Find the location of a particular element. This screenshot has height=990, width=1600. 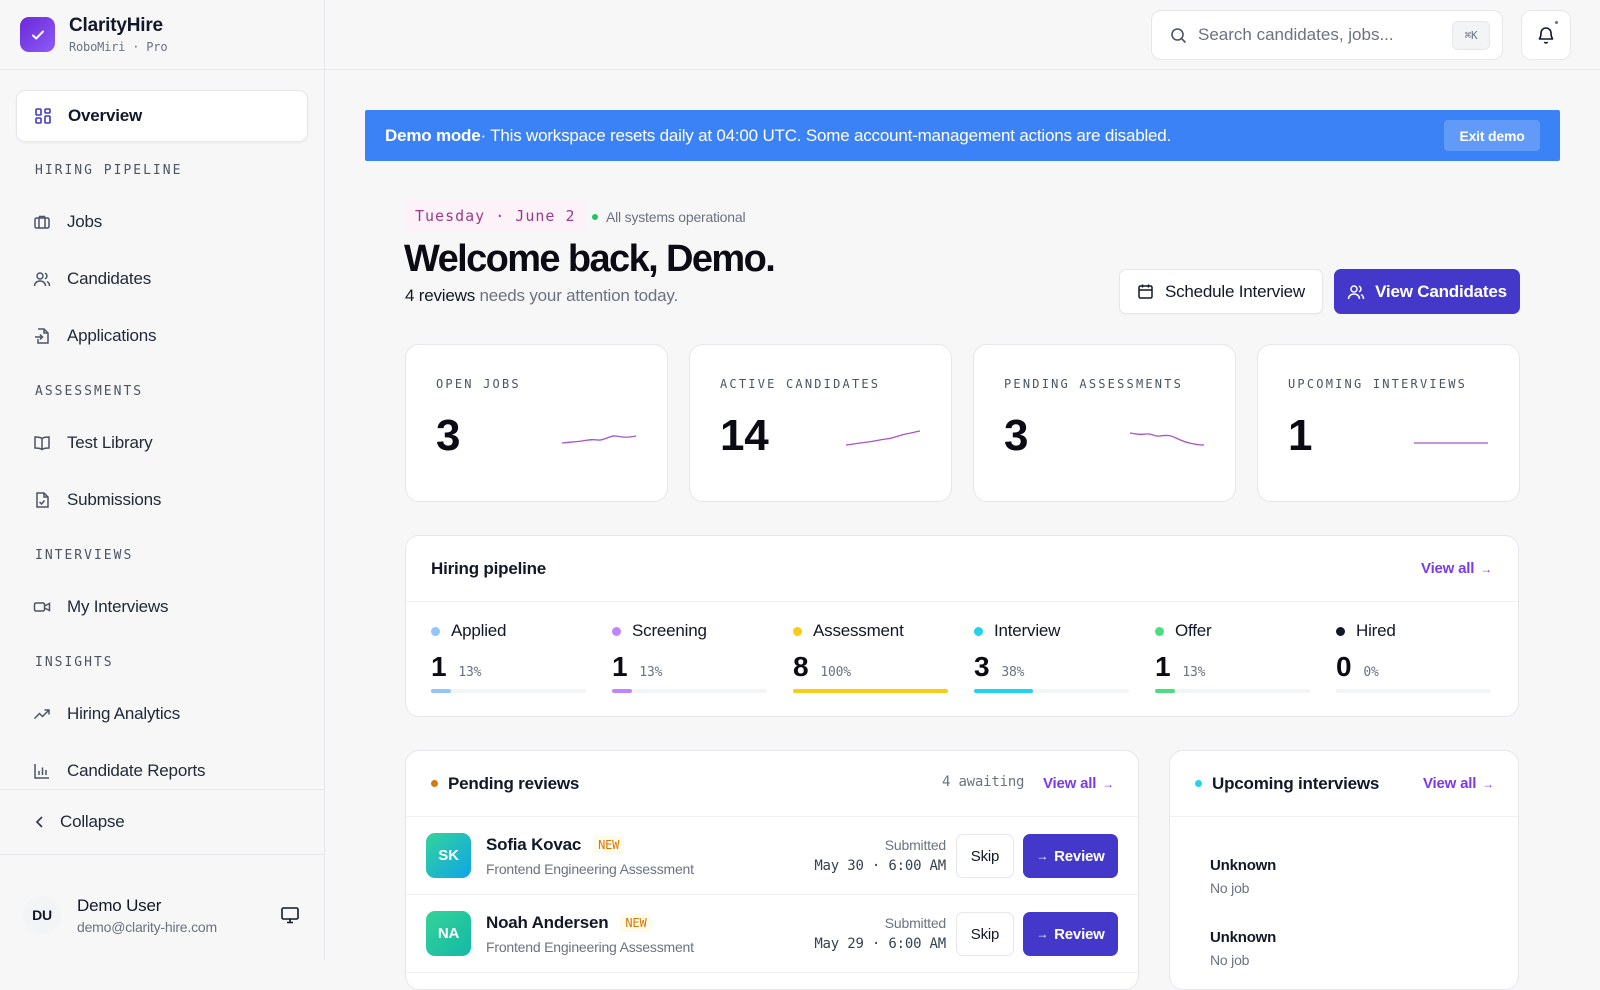

stage-label: Hired is located at coordinates (1376, 630).